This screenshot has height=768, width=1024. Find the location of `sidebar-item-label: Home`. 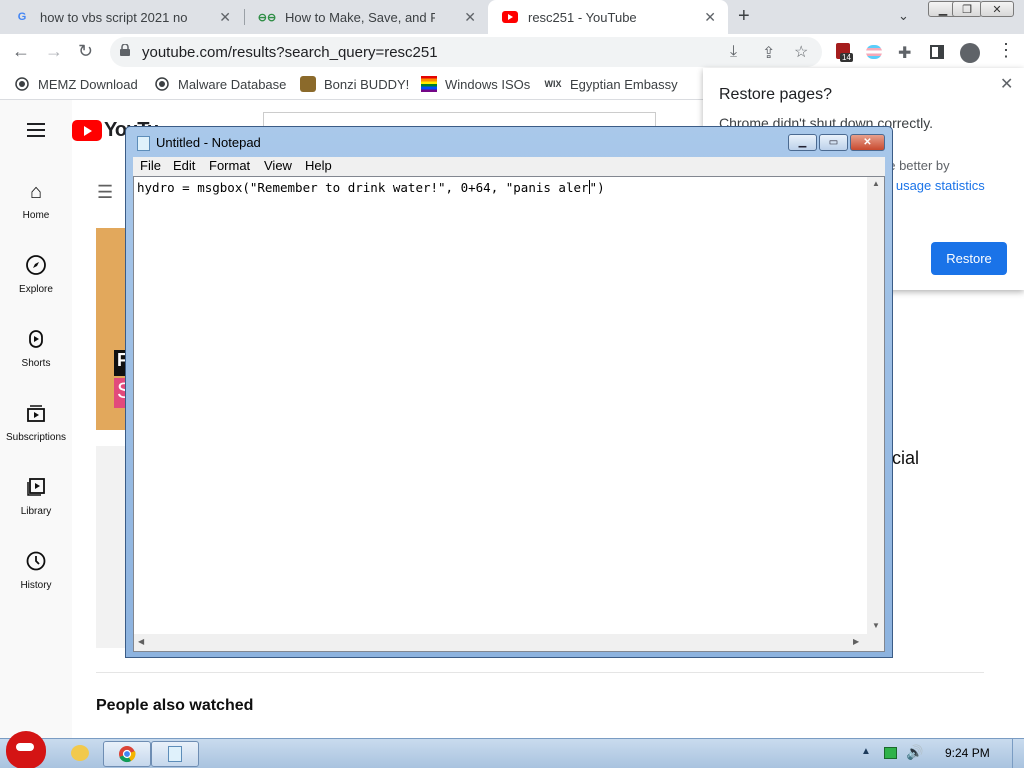

sidebar-item-label: Home is located at coordinates (36, 215).